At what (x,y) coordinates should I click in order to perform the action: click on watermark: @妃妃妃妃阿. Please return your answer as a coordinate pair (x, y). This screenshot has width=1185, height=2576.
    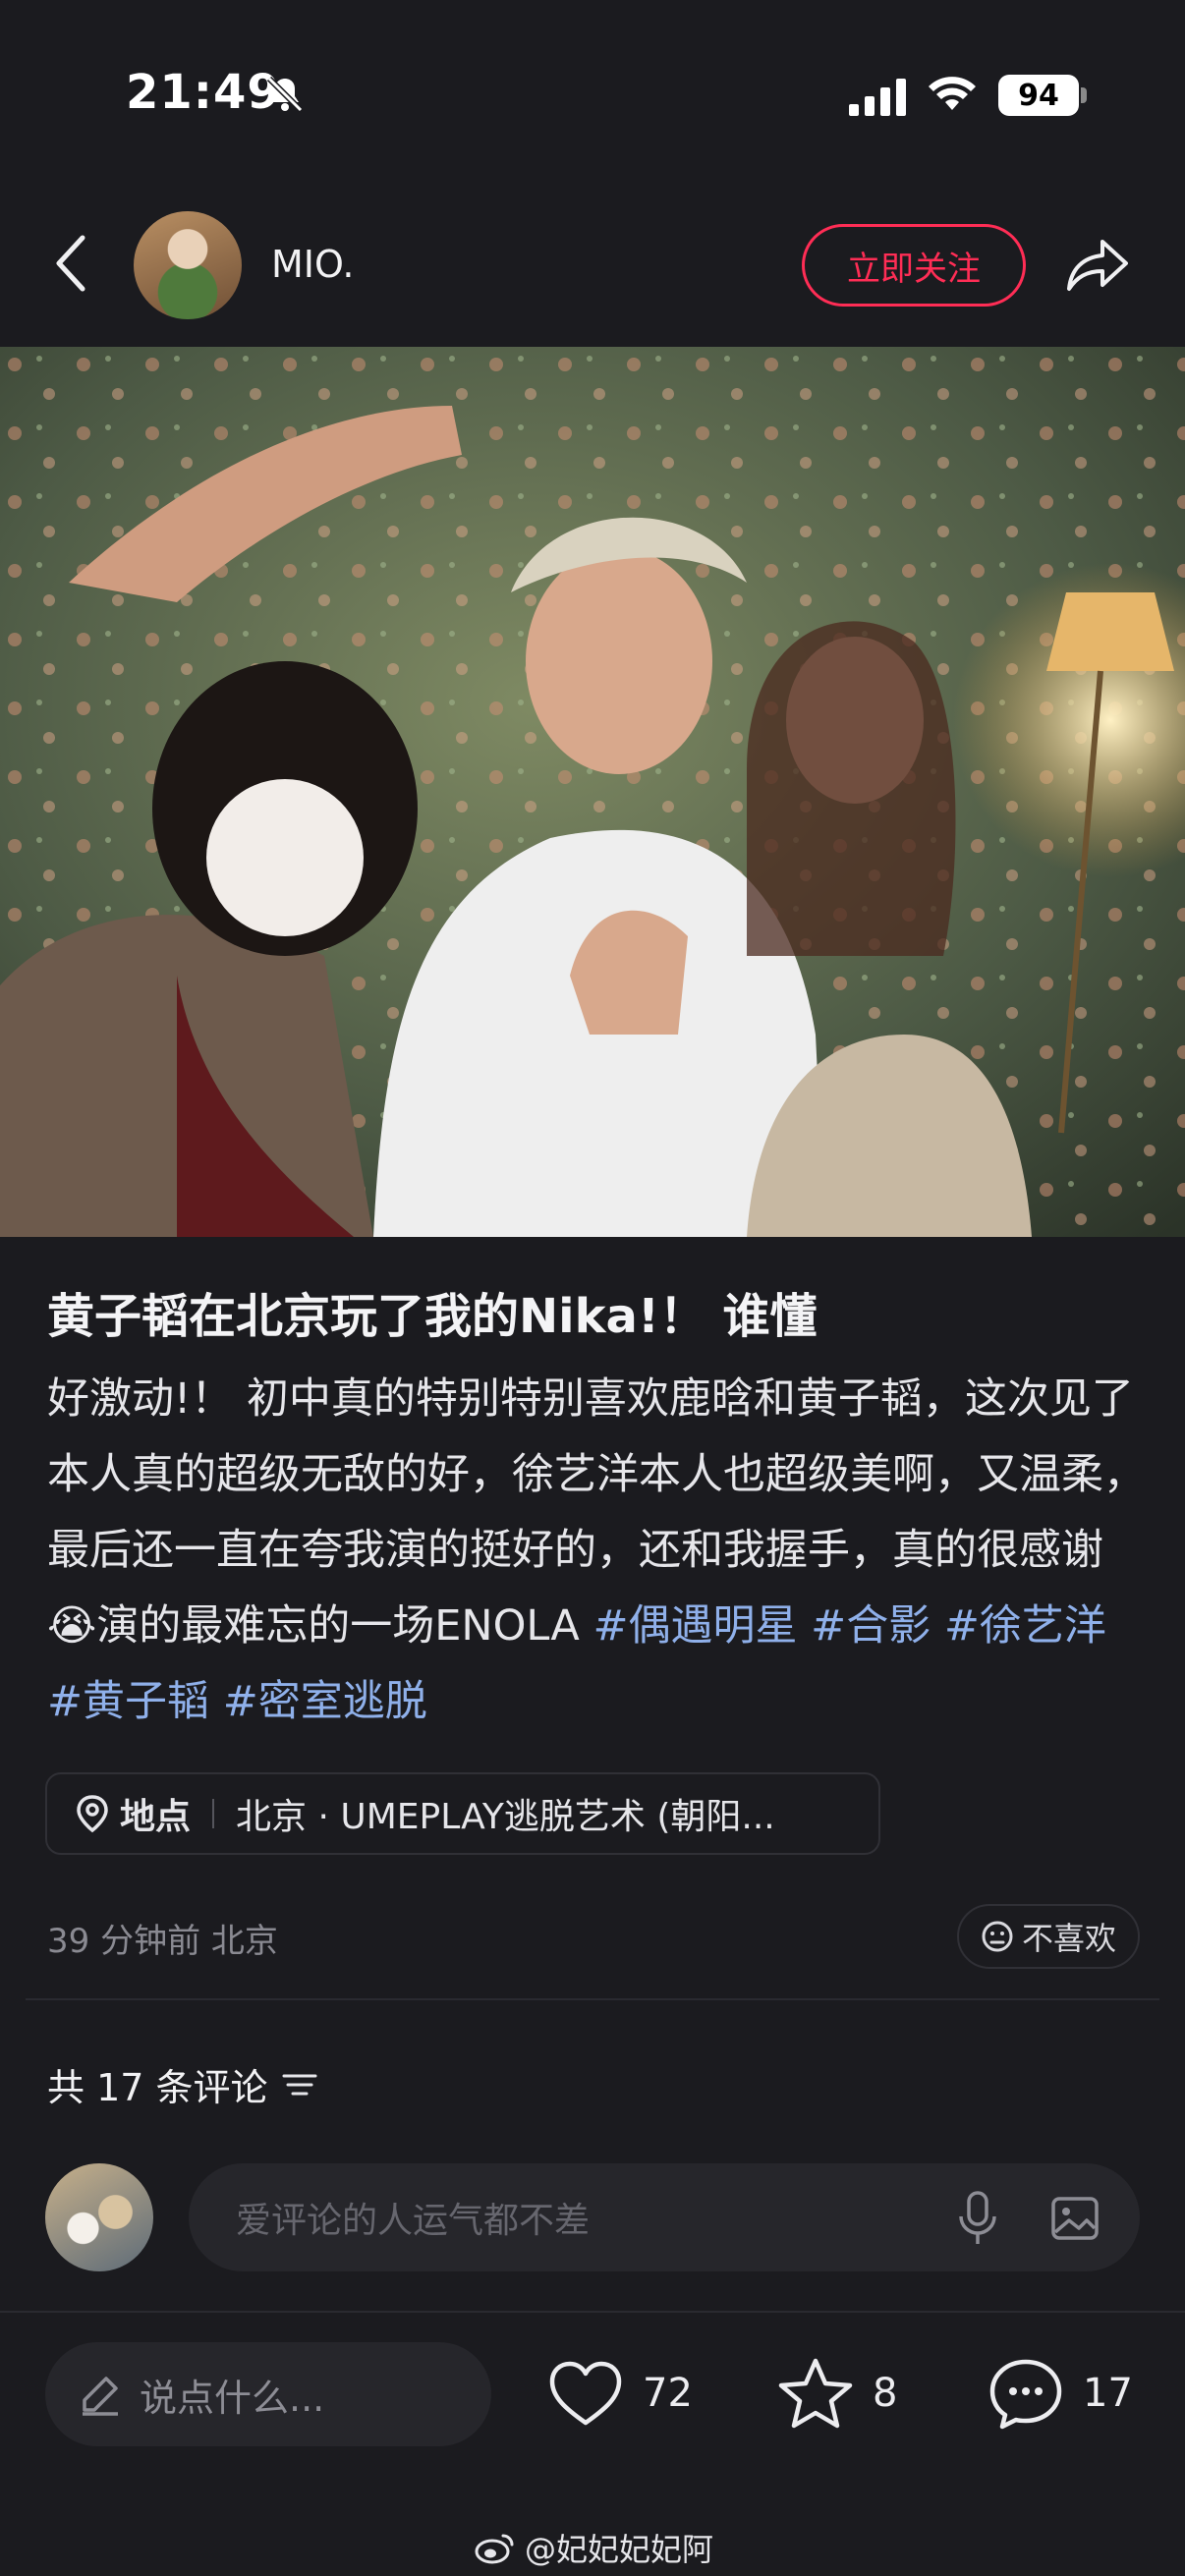
    Looking at the image, I should click on (594, 2547).